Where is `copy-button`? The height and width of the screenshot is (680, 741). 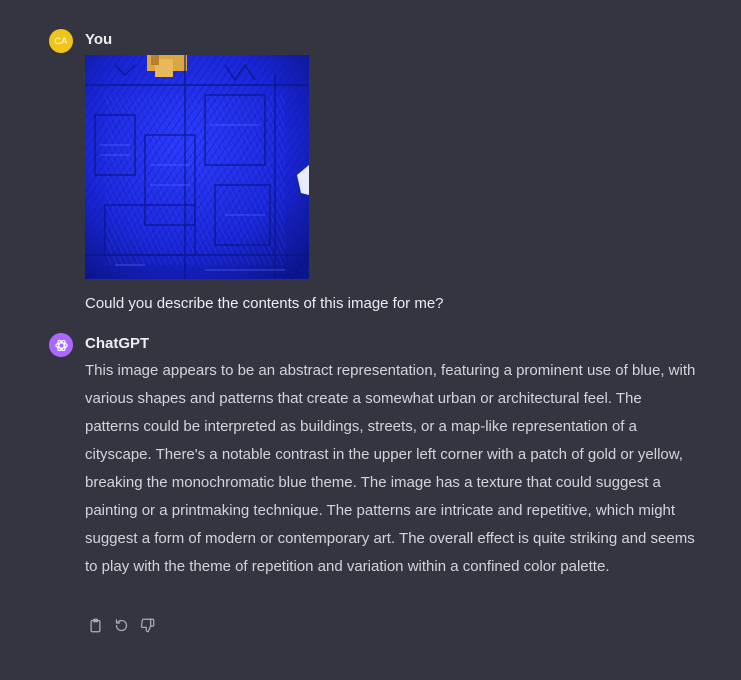
copy-button is located at coordinates (95, 625).